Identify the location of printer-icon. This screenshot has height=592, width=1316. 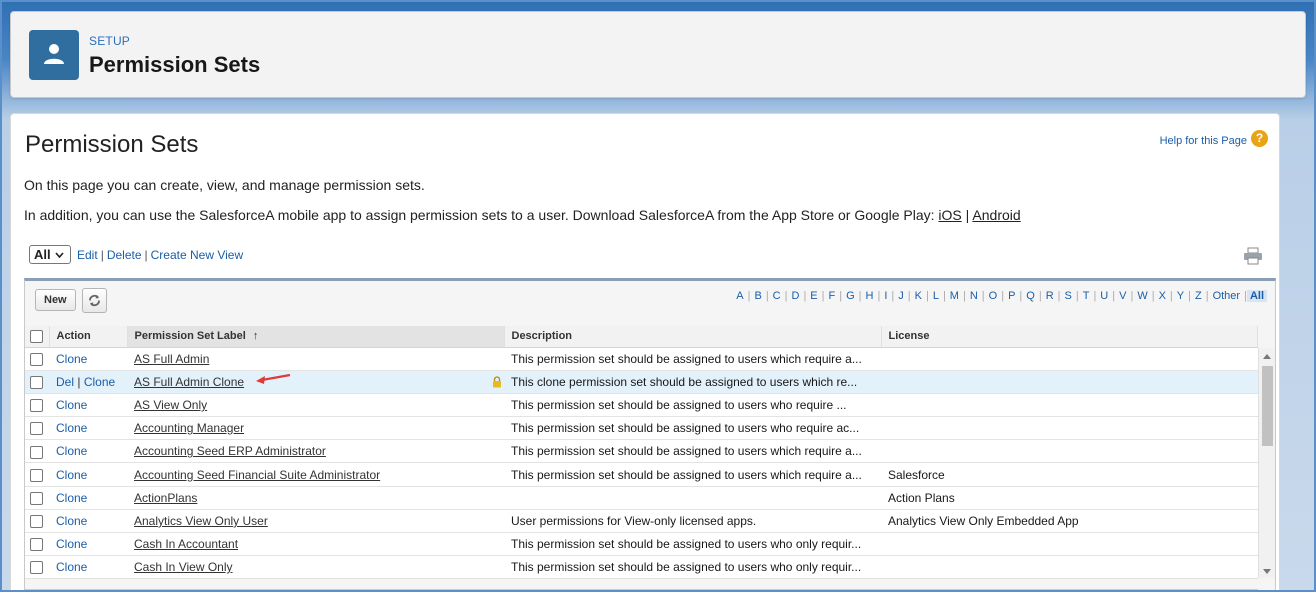
(1253, 258).